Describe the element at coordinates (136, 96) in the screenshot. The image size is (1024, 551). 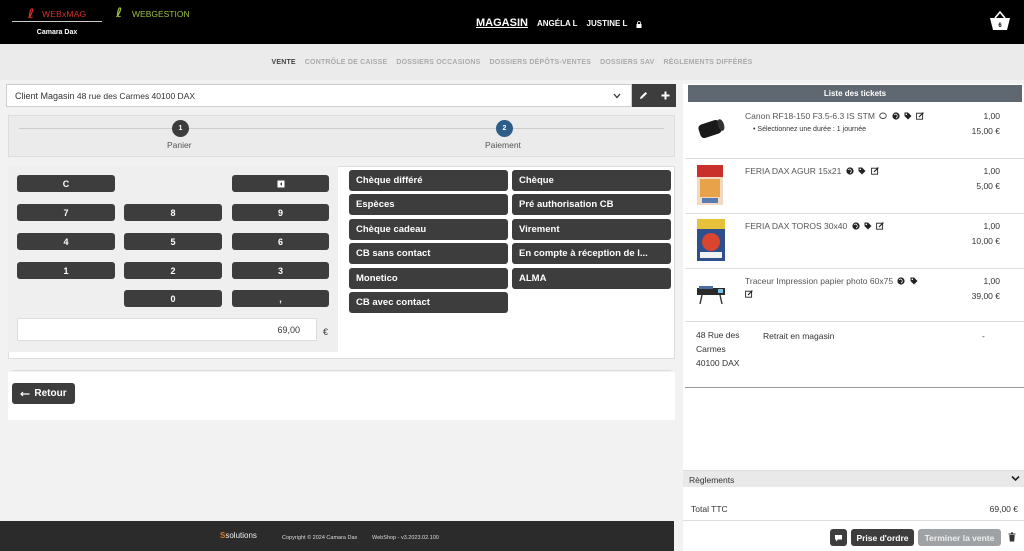
I see `client-address: 48 rue des Carmes 40100 DAX` at that location.